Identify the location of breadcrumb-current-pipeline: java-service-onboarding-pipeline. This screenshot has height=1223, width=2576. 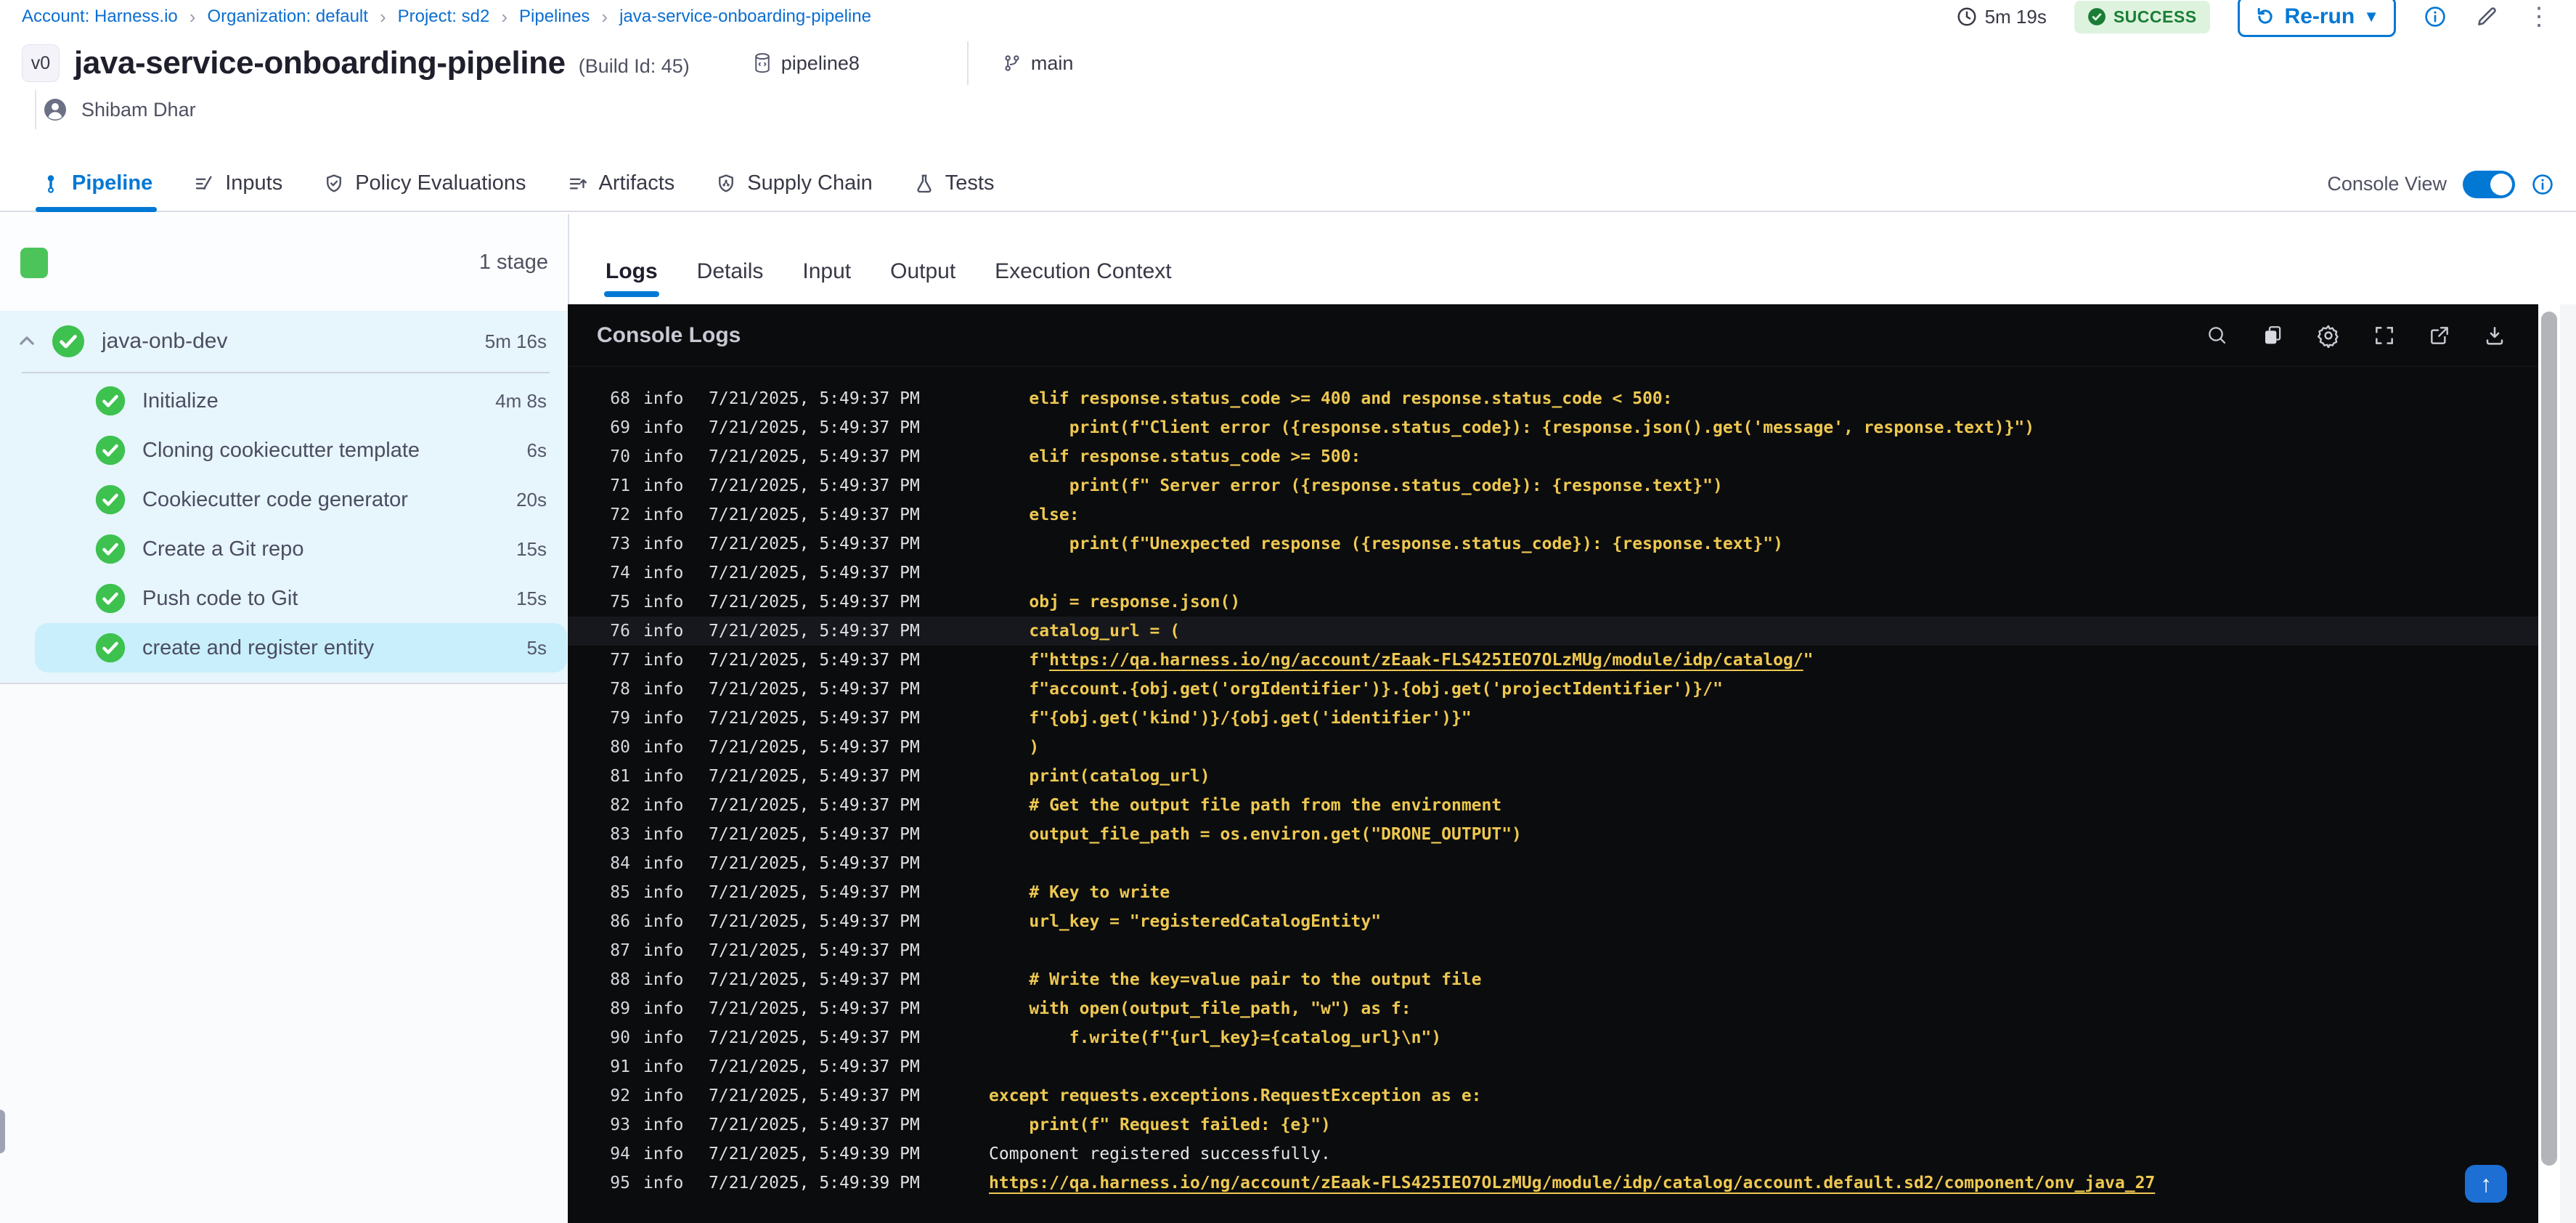
(745, 17).